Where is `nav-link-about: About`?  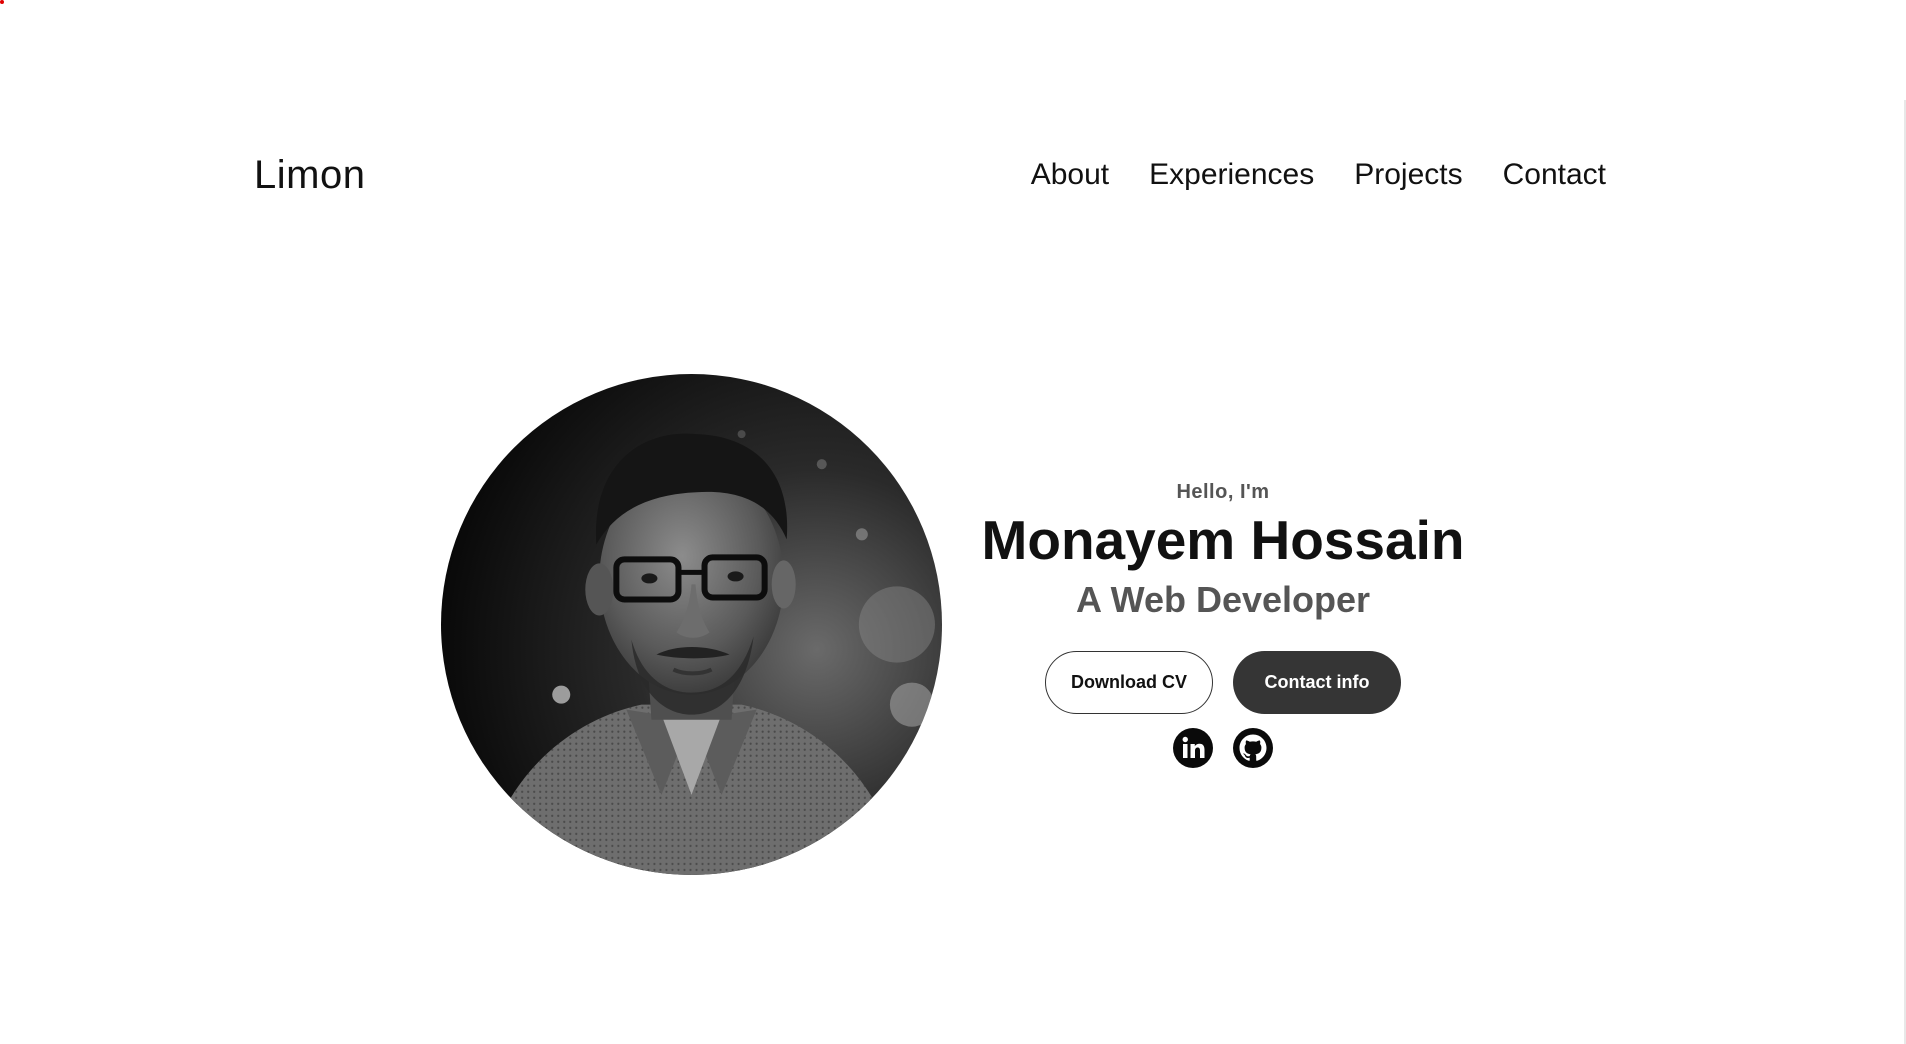
nav-link-about: About is located at coordinates (1070, 174).